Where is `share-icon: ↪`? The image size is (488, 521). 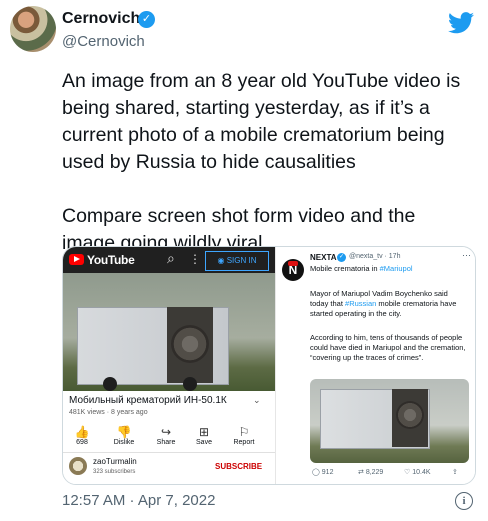
share-icon: ↪ is located at coordinates (166, 432).